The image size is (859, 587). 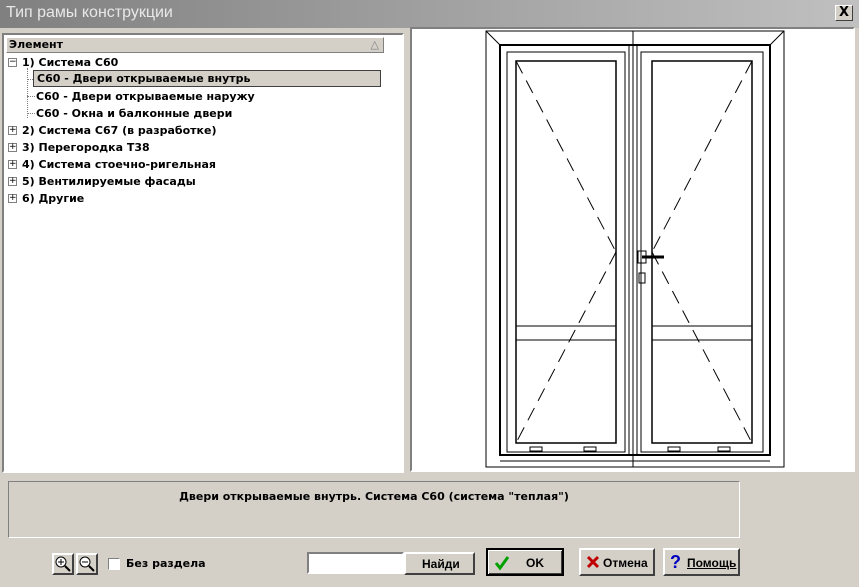 I want to click on tree-item-partition-t38: + 3) Перегородка Т38, so click(x=156, y=147).